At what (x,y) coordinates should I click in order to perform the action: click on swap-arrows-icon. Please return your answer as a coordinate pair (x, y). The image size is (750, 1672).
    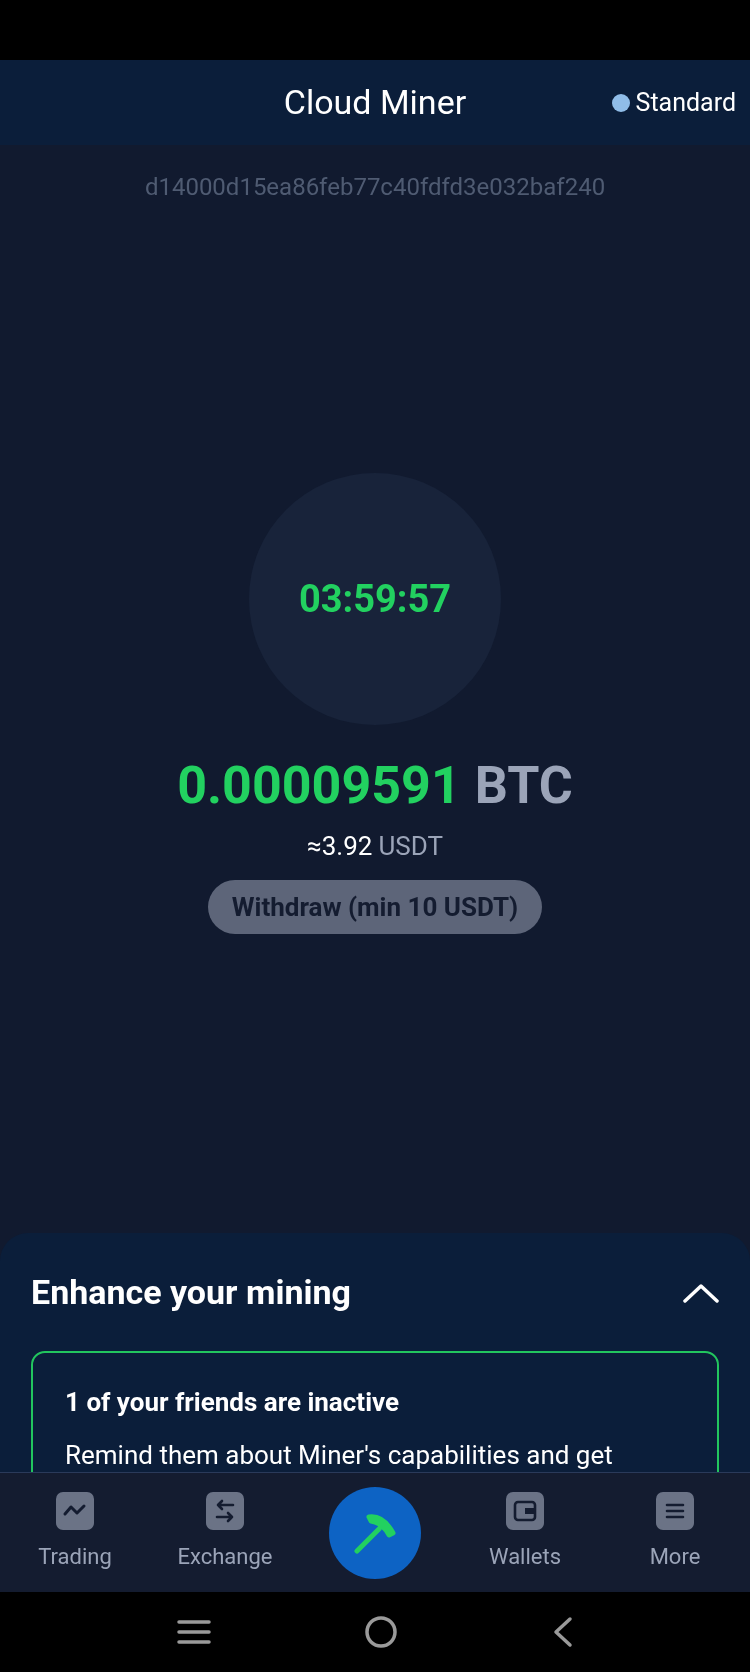
    Looking at the image, I should click on (225, 1511).